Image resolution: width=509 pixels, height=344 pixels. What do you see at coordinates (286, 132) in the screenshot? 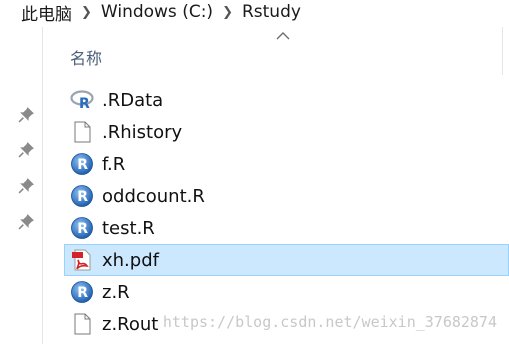
I see `file-row-rhistory: .Rhistory` at bounding box center [286, 132].